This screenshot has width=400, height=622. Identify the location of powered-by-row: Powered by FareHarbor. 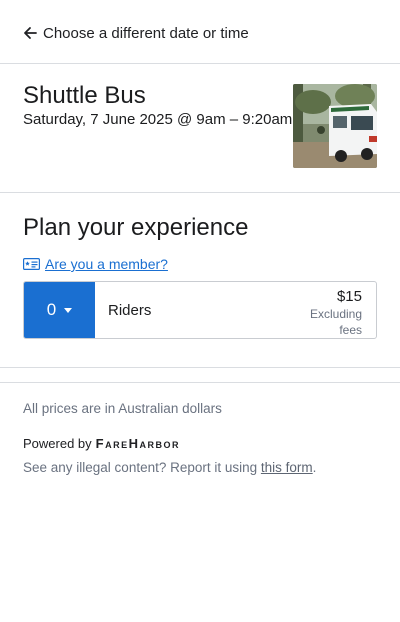
(101, 443).